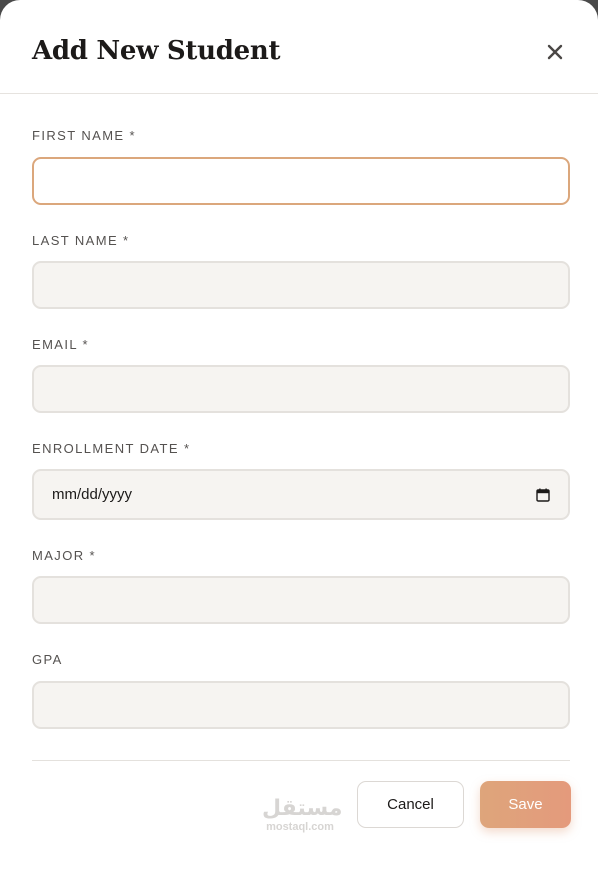  I want to click on major-label: MAJOR *, so click(64, 555).